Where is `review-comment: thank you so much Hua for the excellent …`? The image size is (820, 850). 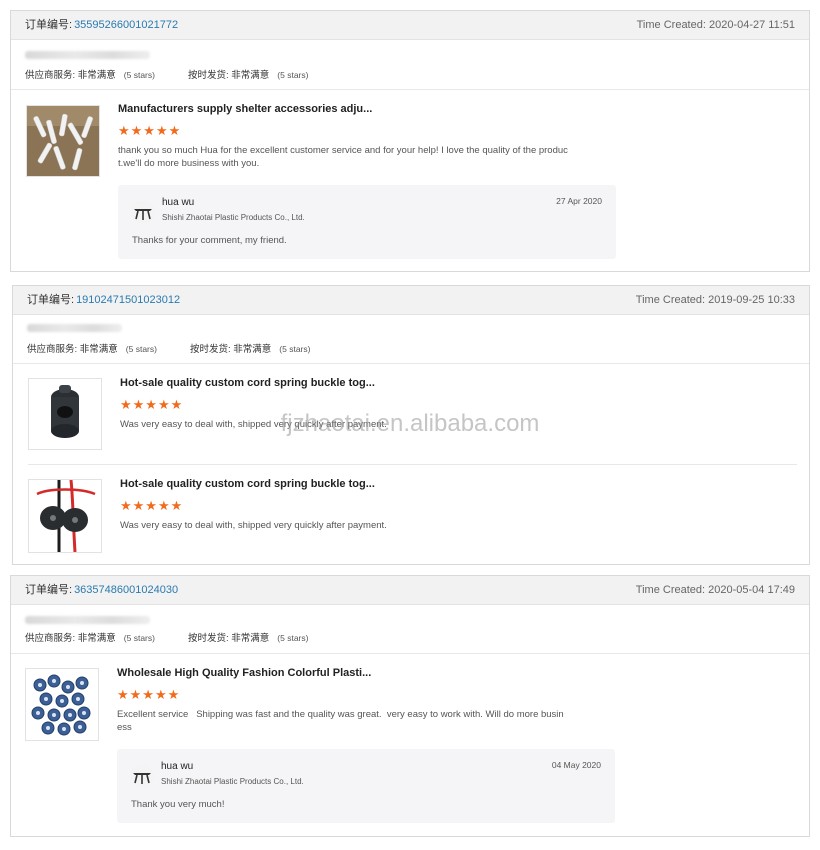
review-comment: thank you so much Hua for the excellent … is located at coordinates (363, 157).